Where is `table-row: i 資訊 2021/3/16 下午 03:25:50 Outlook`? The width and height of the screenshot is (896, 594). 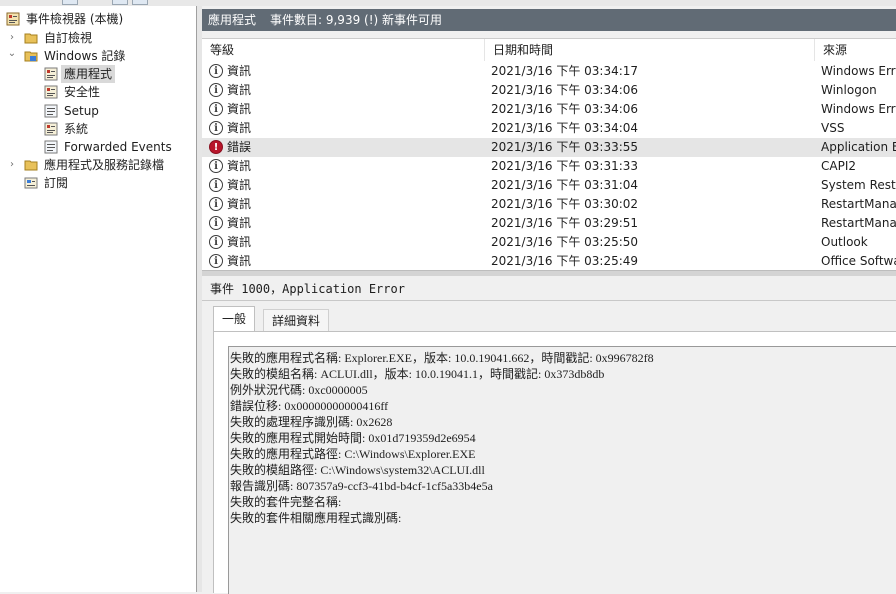 table-row: i 資訊 2021/3/16 下午 03:25:50 Outlook is located at coordinates (549, 242).